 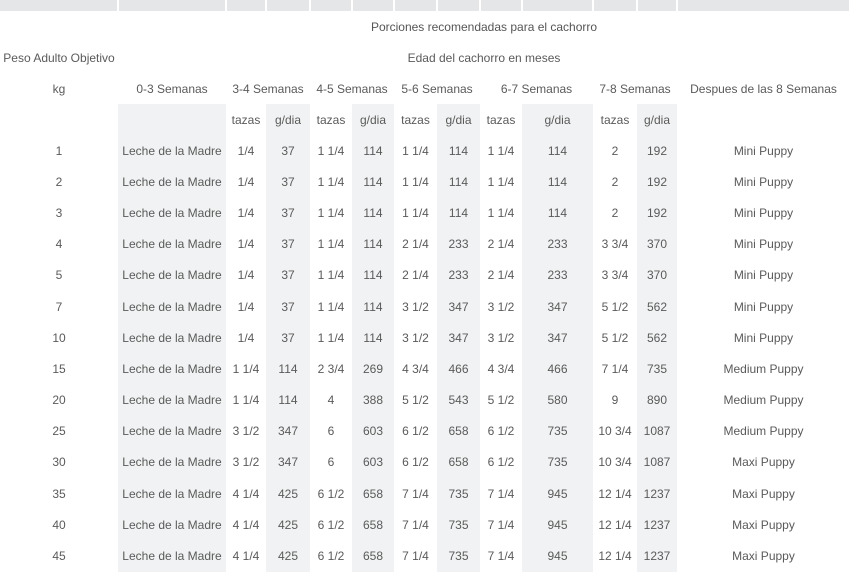 What do you see at coordinates (352, 88) in the screenshot?
I see `period-header: 4-5 Semanas` at bounding box center [352, 88].